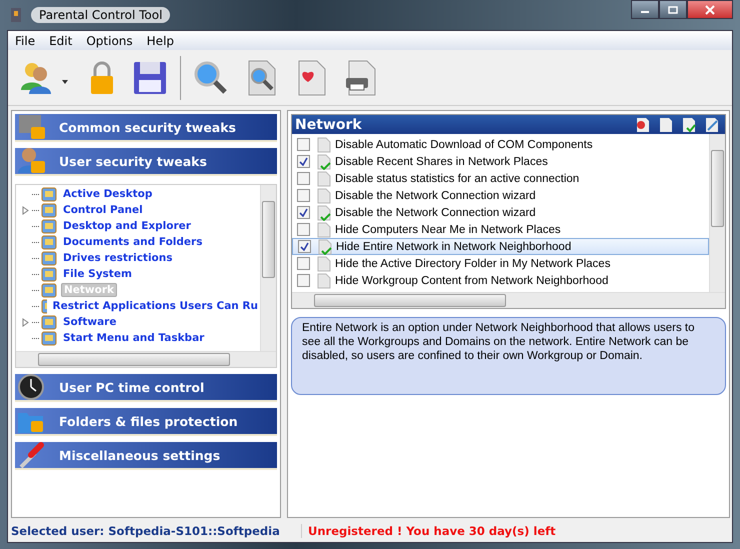  What do you see at coordinates (146, 388) in the screenshot?
I see `section-header: User PC time control` at bounding box center [146, 388].